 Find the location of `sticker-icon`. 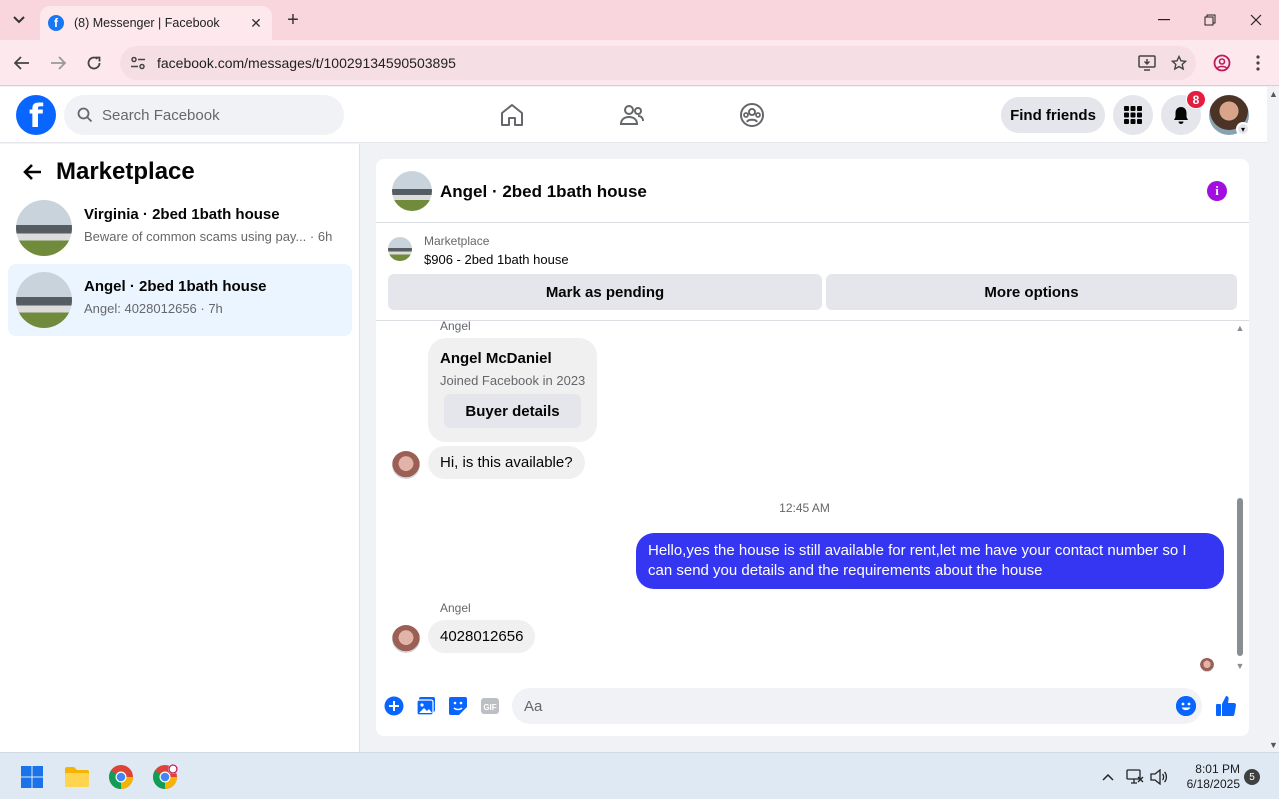

sticker-icon is located at coordinates (458, 706).